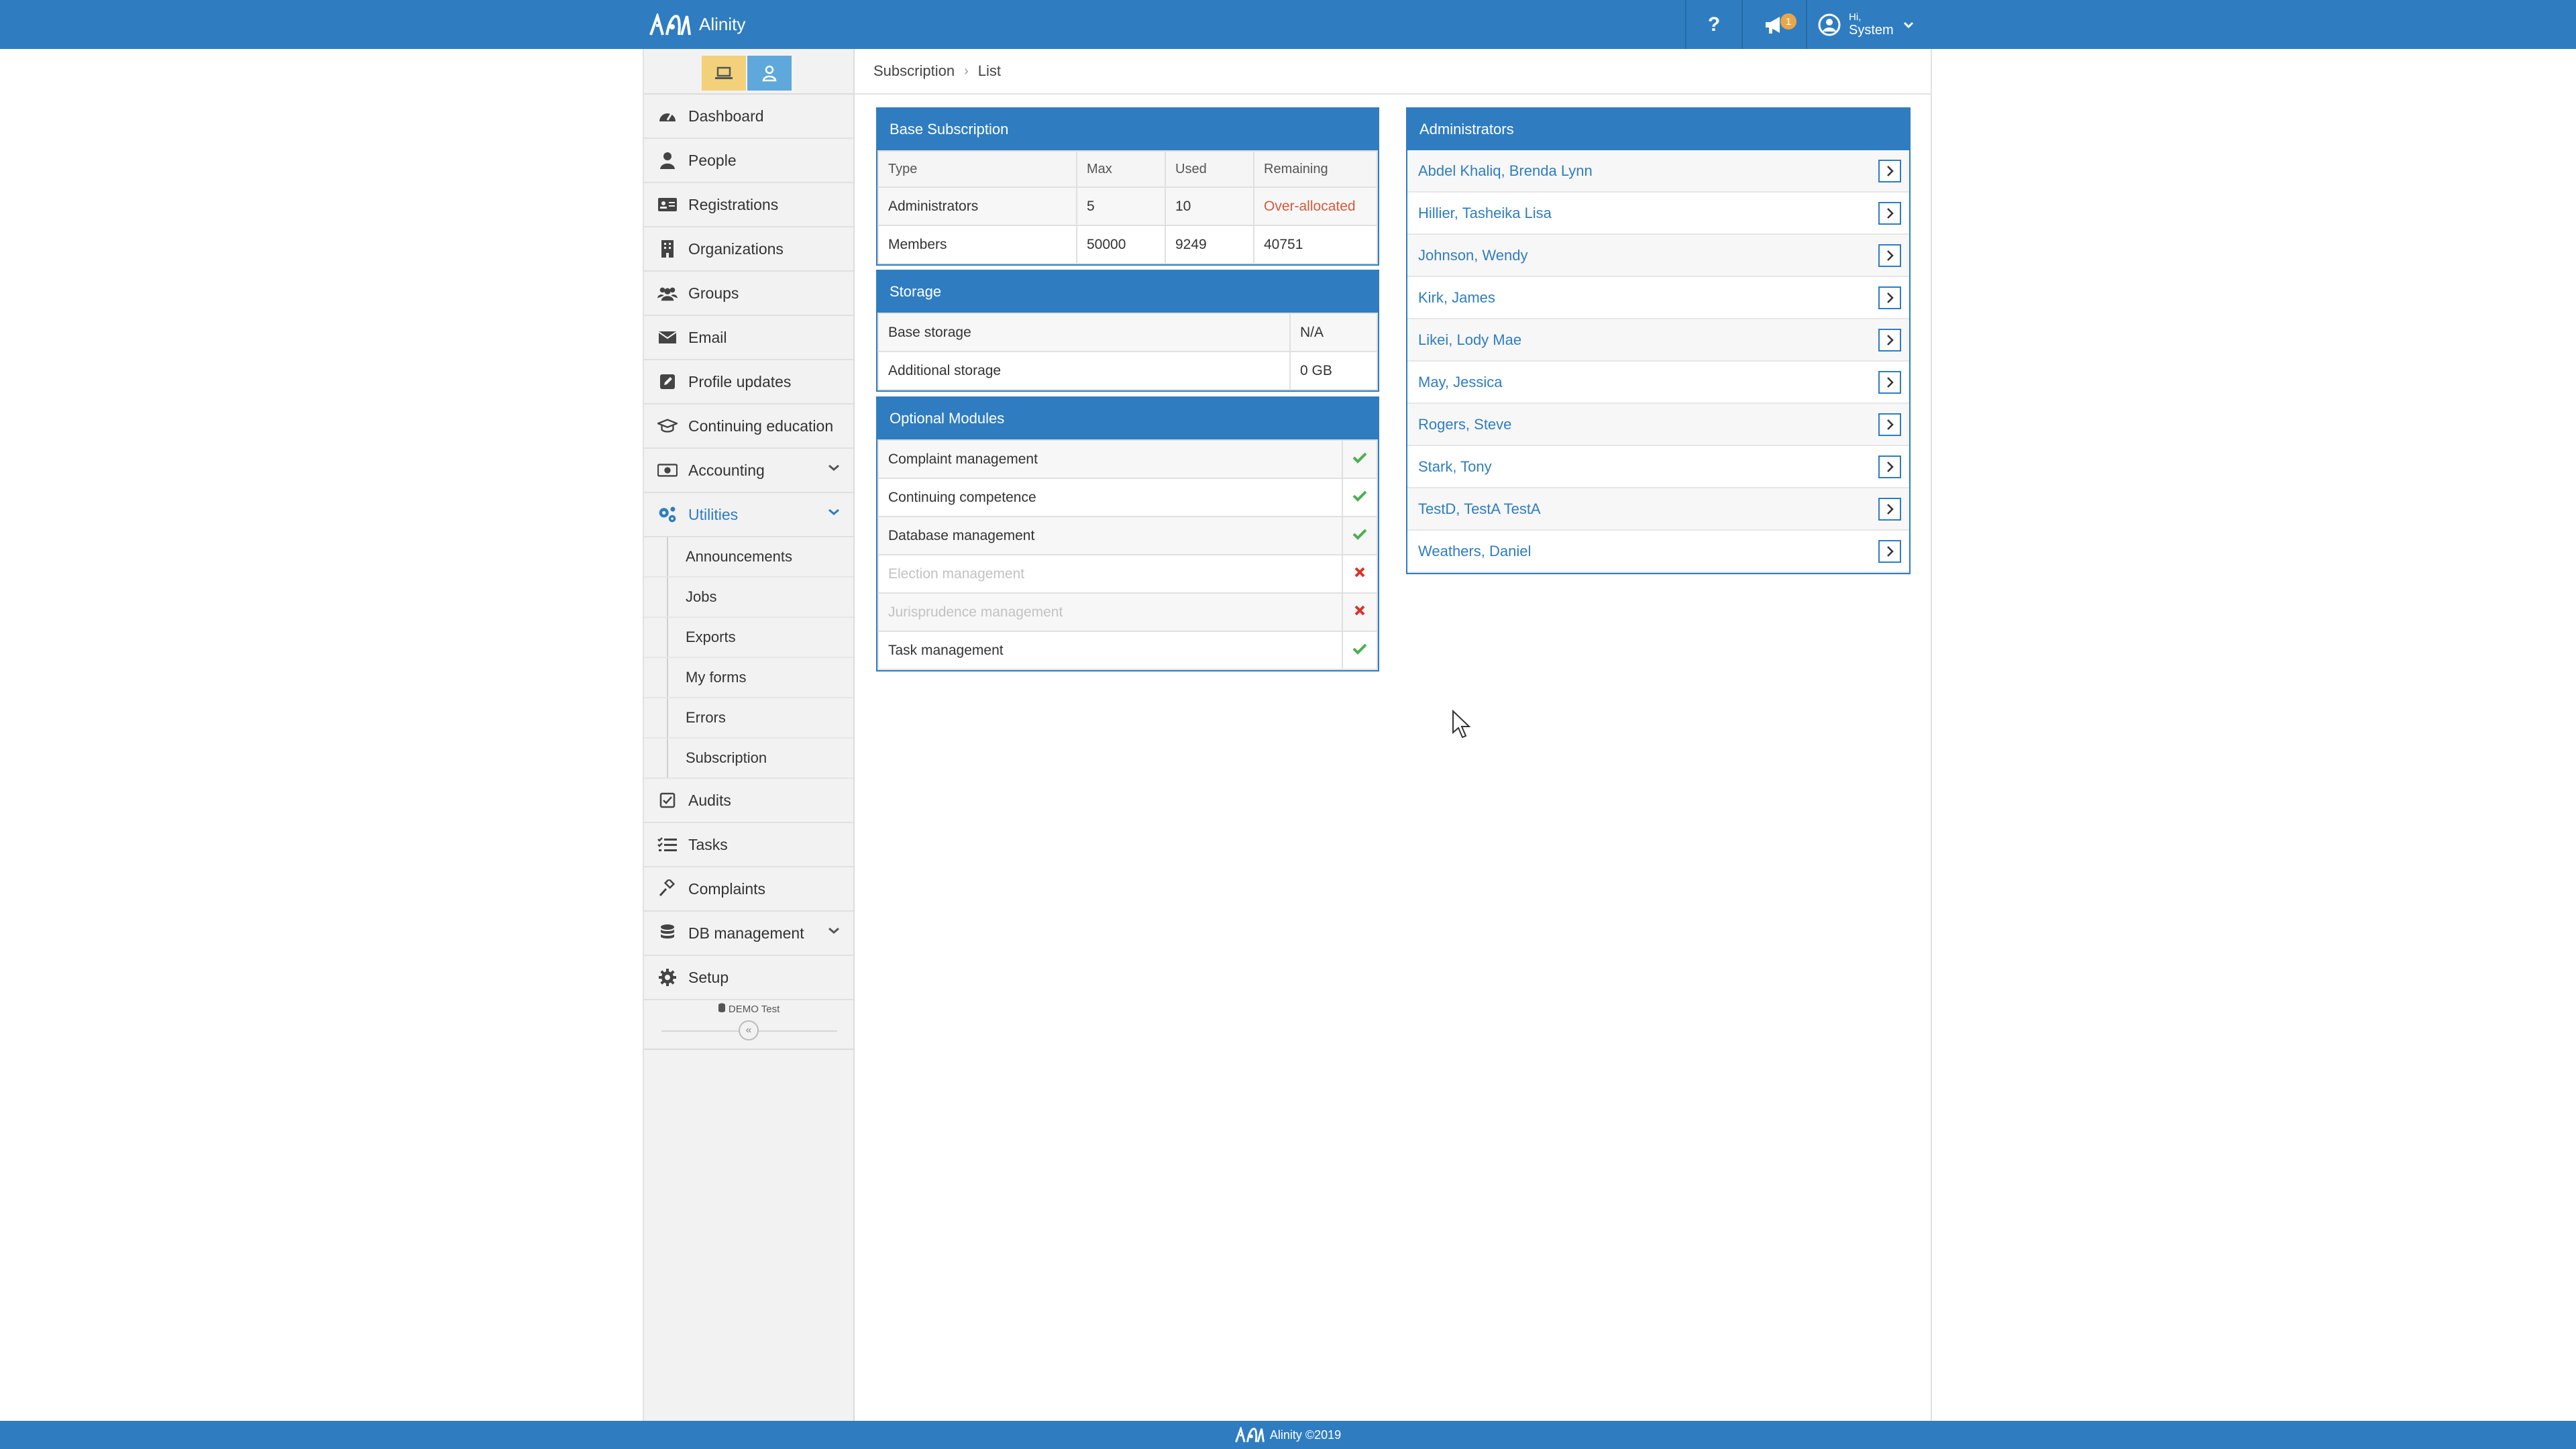 This screenshot has height=1449, width=2576. I want to click on panel-title: Optional Modules, so click(1127, 418).